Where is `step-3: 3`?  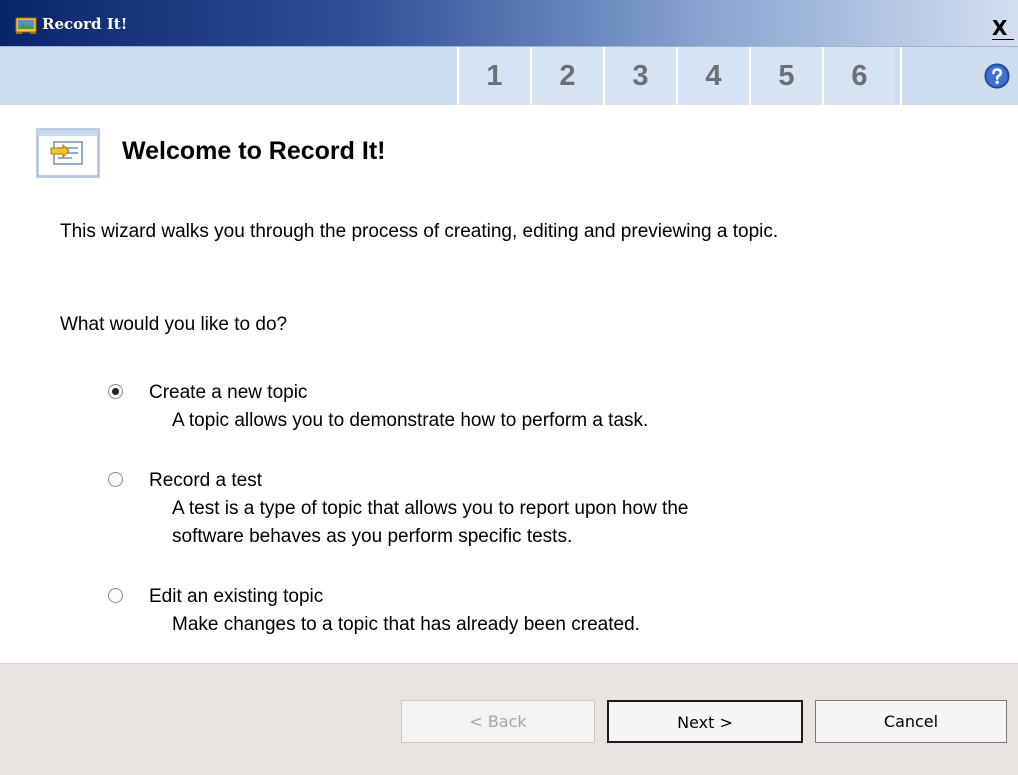 step-3: 3 is located at coordinates (639, 76).